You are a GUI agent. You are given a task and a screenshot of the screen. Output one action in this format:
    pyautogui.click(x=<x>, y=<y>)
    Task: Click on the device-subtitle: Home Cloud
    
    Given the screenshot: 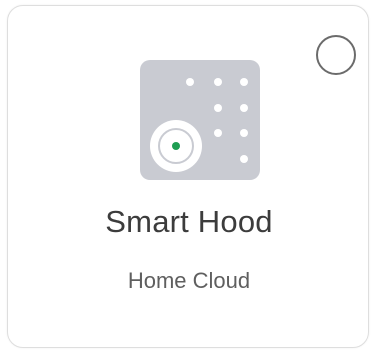 What is the action you would take?
    pyautogui.click(x=189, y=280)
    